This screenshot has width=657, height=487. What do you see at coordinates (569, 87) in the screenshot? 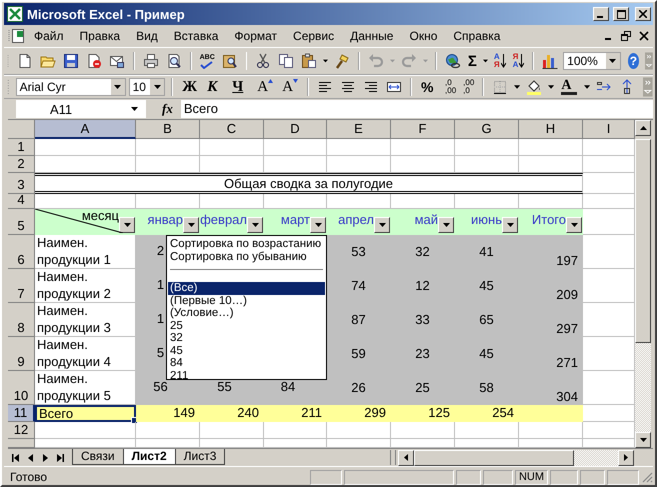
I see `font-color-button: A` at bounding box center [569, 87].